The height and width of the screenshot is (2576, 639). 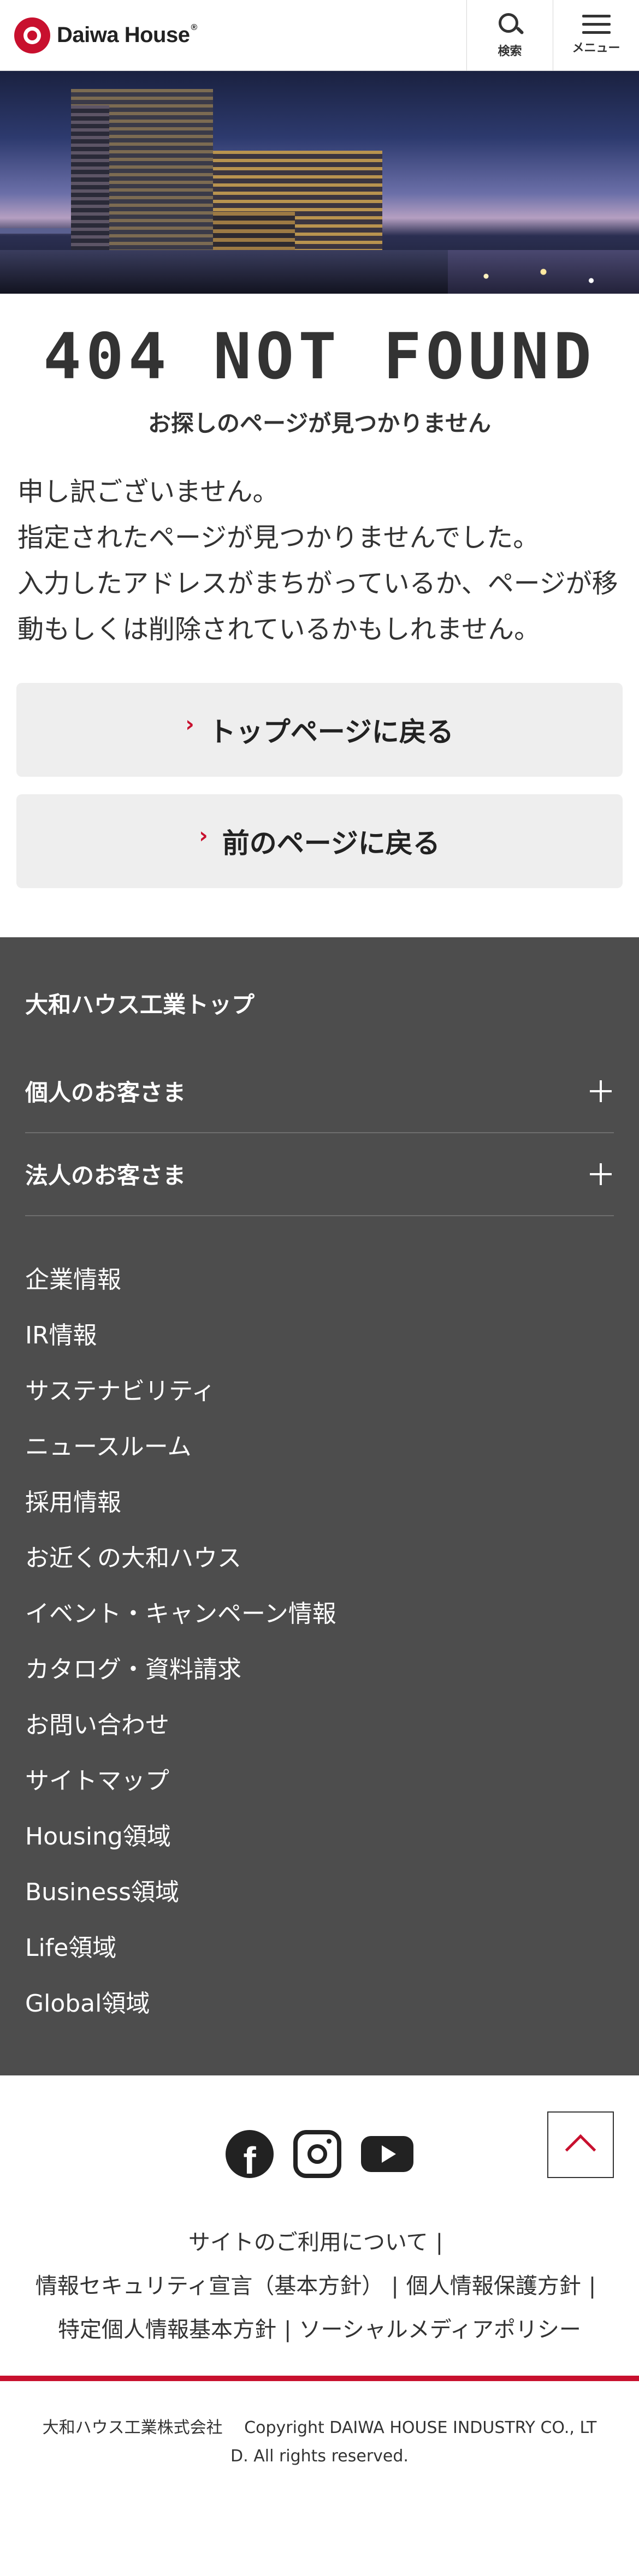 I want to click on footer-divider, so click(x=319, y=2378).